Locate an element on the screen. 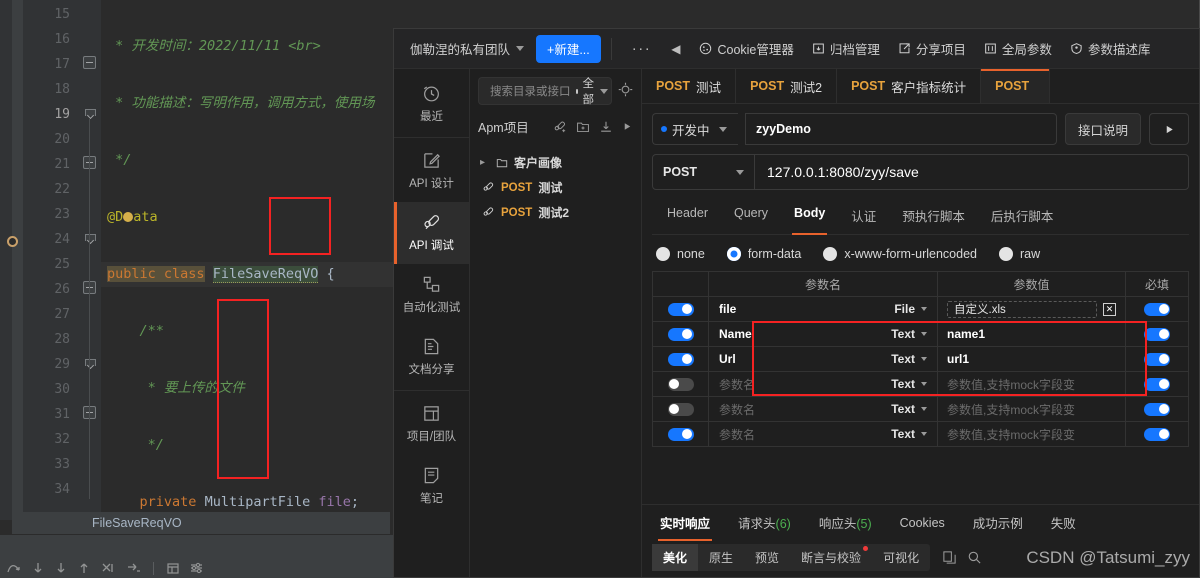 The width and height of the screenshot is (1200, 578). back-button: ◀ is located at coordinates (675, 49).